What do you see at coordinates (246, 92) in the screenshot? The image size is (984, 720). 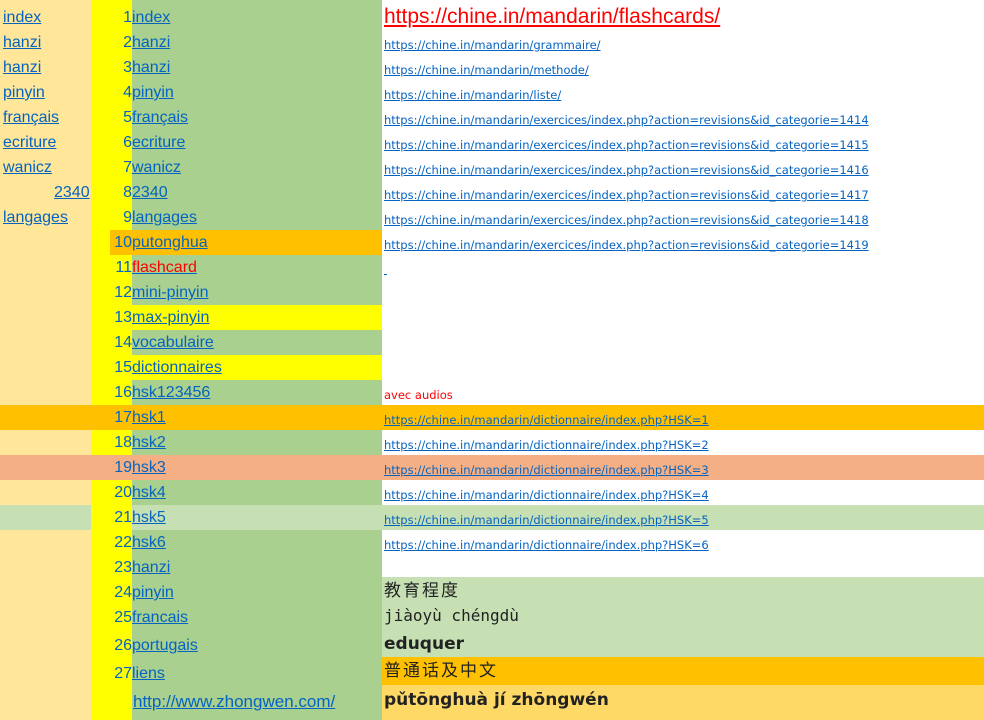 I see `nav-item-4: 4pinyin` at bounding box center [246, 92].